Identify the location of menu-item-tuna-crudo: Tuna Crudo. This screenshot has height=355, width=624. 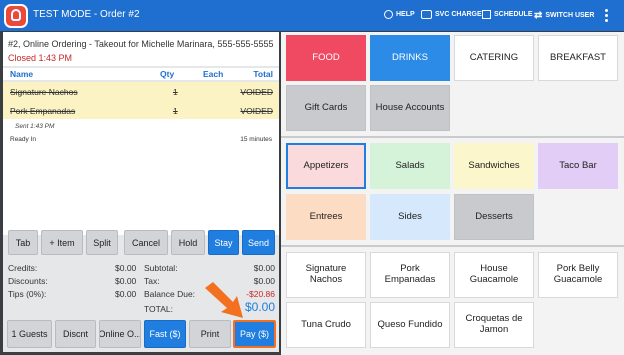
(326, 325).